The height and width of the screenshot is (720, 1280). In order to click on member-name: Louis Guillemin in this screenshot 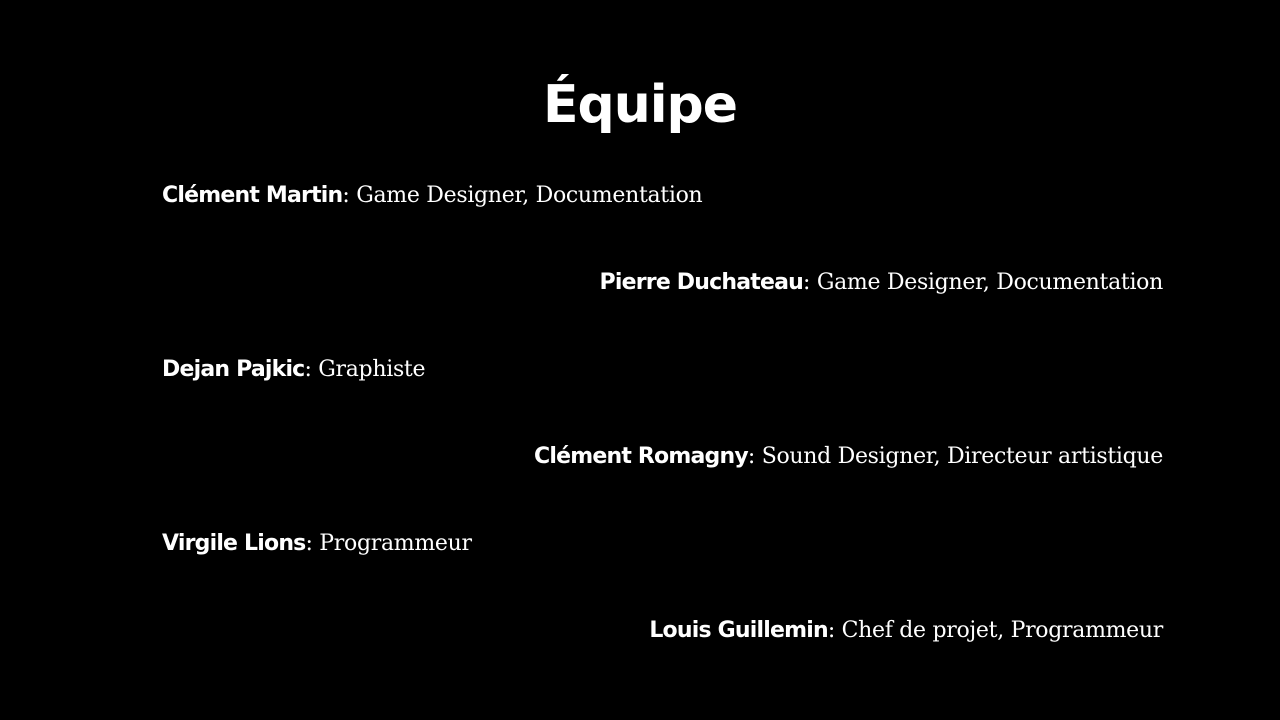, I will do `click(738, 630)`.